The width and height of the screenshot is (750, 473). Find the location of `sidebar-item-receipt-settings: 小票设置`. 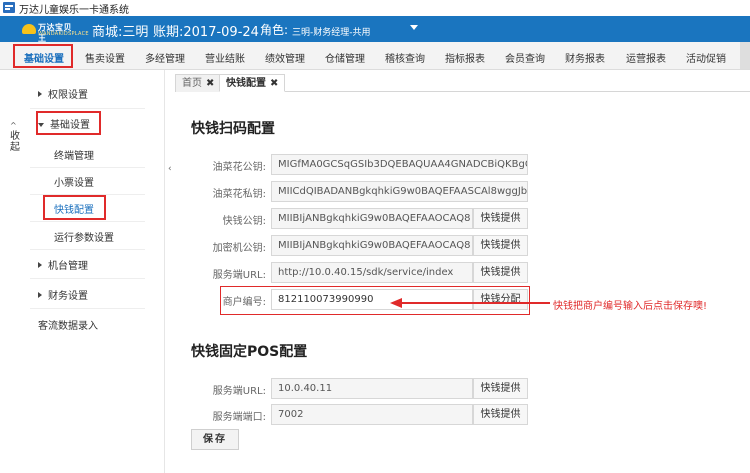

sidebar-item-receipt-settings: 小票设置 is located at coordinates (74, 181).